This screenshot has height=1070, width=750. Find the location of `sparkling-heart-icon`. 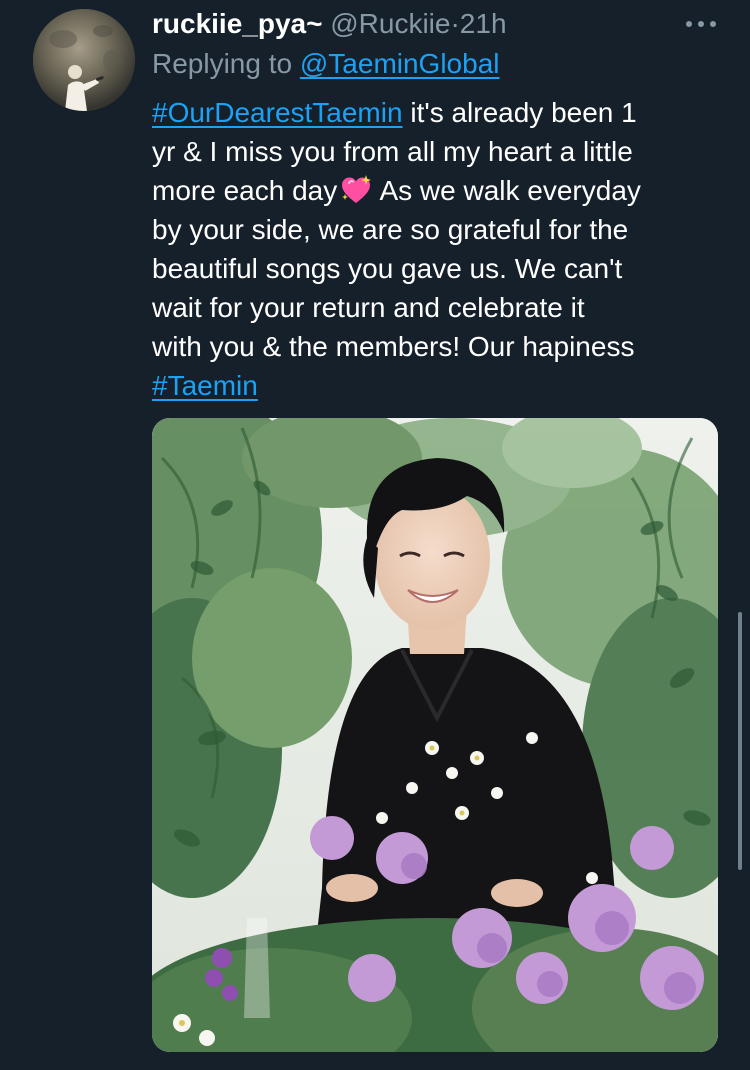

sparkling-heart-icon is located at coordinates (357, 189).